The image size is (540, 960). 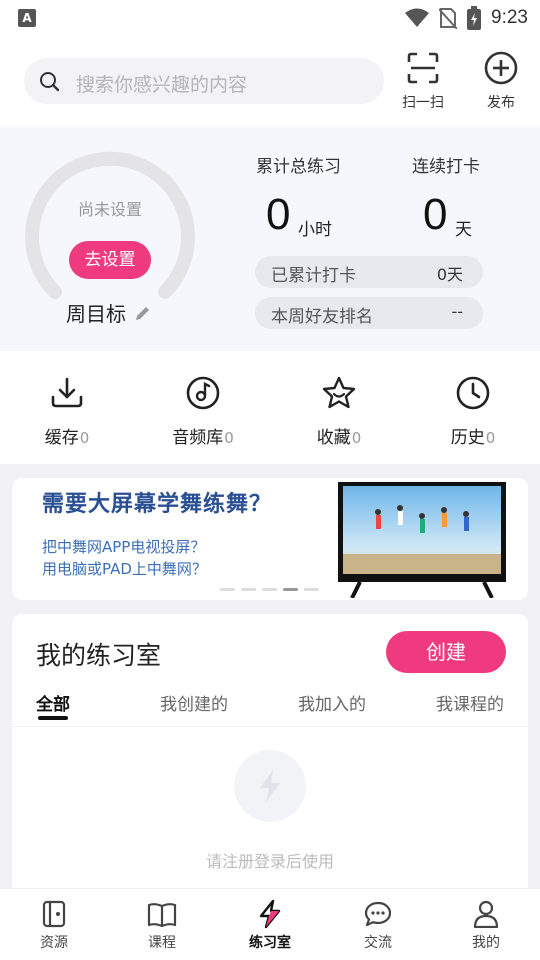 I want to click on friend-rank-value: --, so click(x=457, y=311).